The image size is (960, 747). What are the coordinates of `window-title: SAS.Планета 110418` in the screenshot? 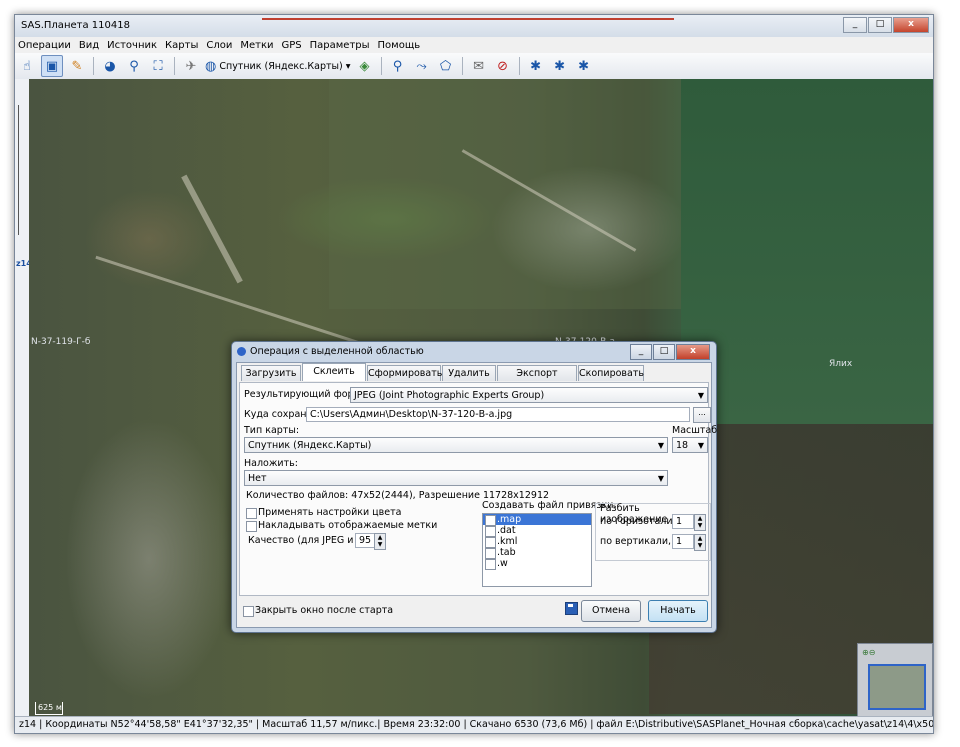 It's located at (75, 25).